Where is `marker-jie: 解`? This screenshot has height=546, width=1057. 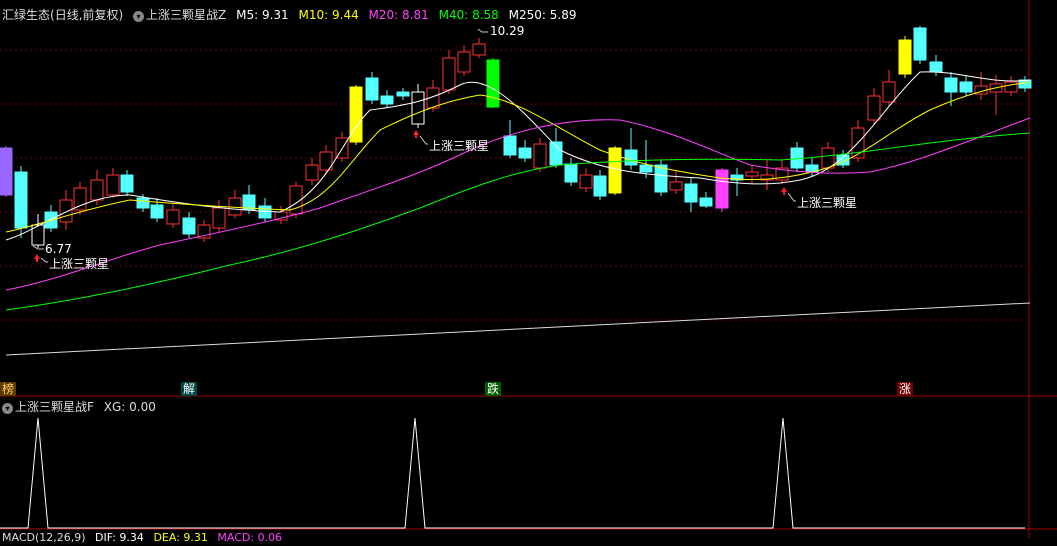
marker-jie: 解 is located at coordinates (189, 389).